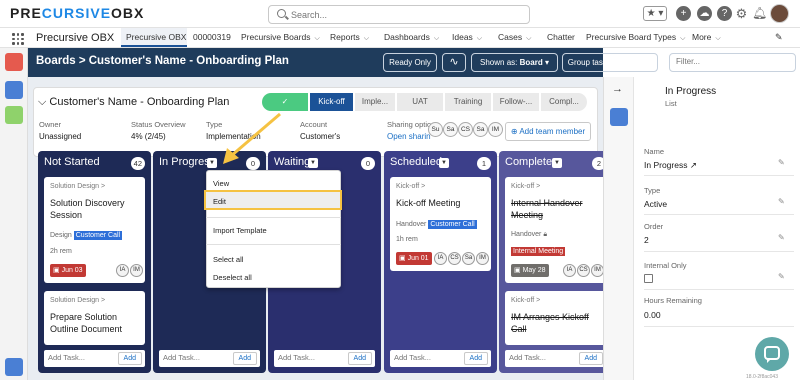  Describe the element at coordinates (77, 13) in the screenshot. I see `precursive-logo: PRECURSIVEOBX` at that location.